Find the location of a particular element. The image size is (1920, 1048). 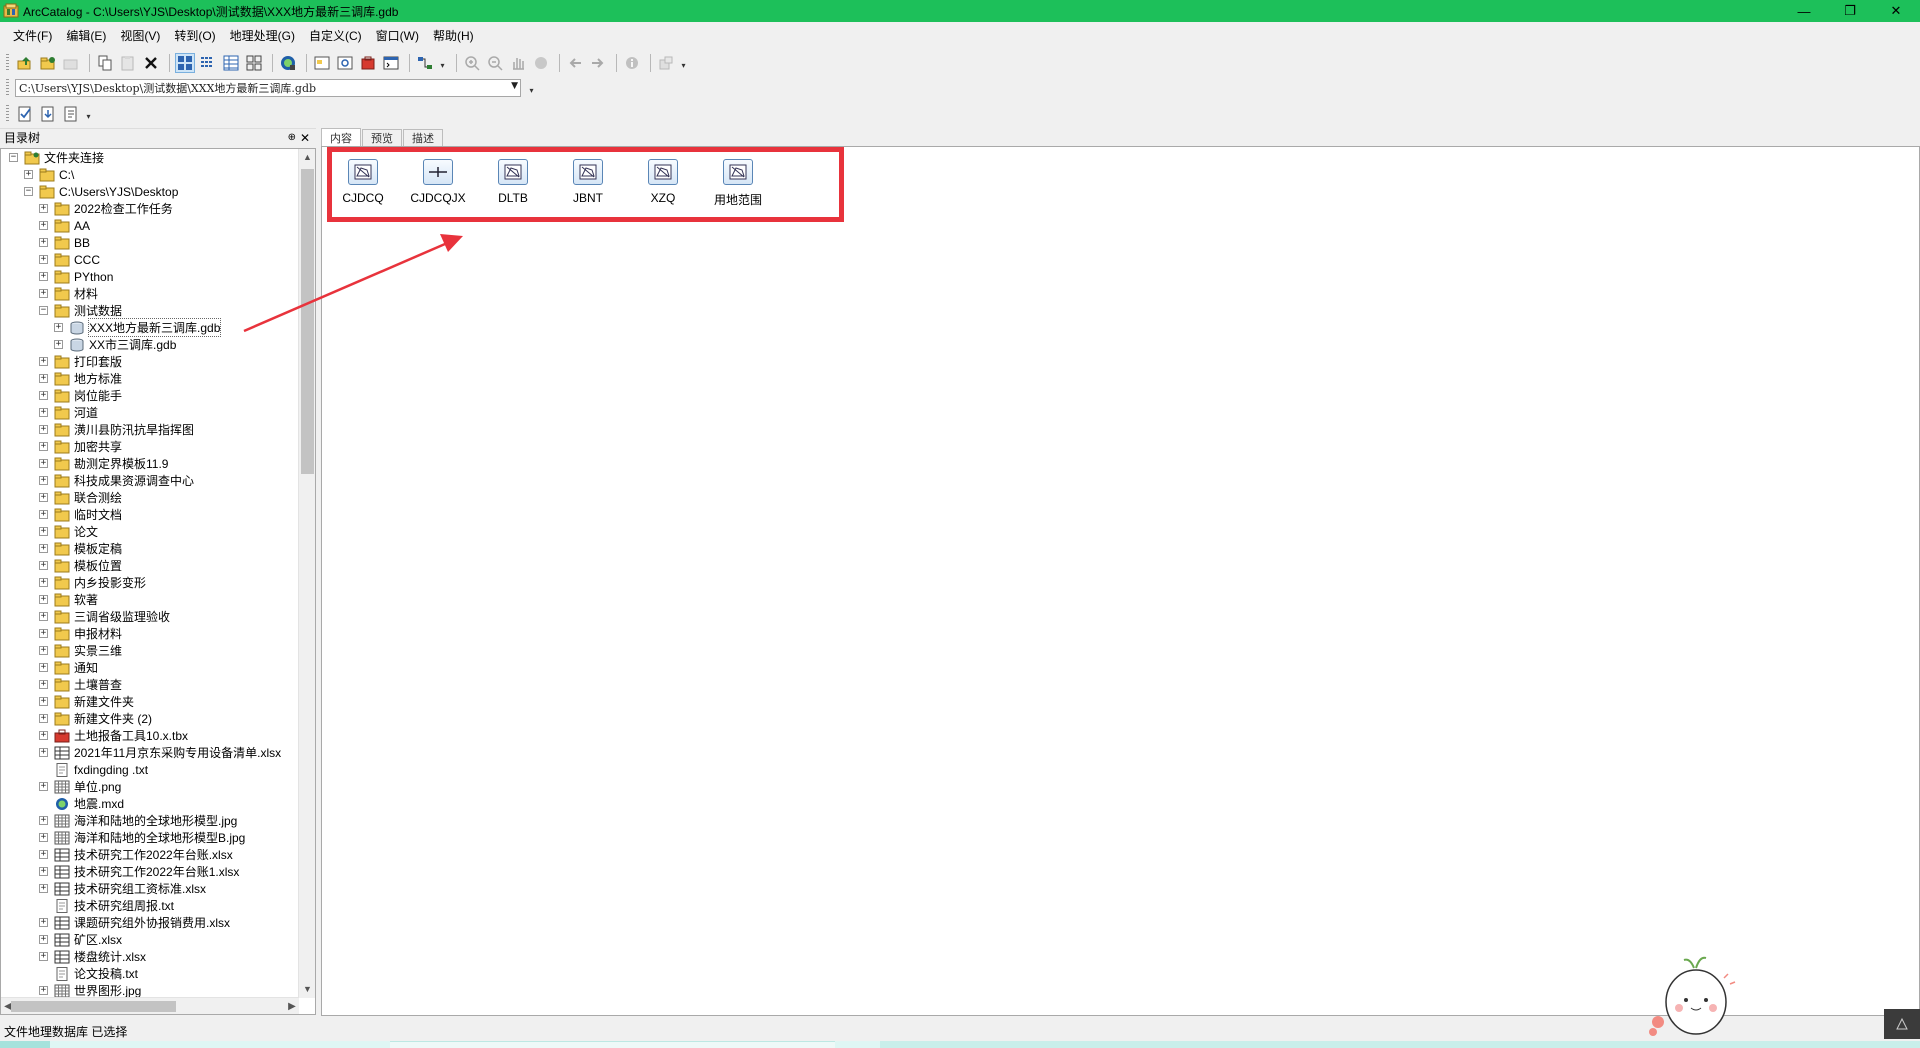

tree-item: + 技术研究工作2022年台账.xlsx is located at coordinates (149, 854).